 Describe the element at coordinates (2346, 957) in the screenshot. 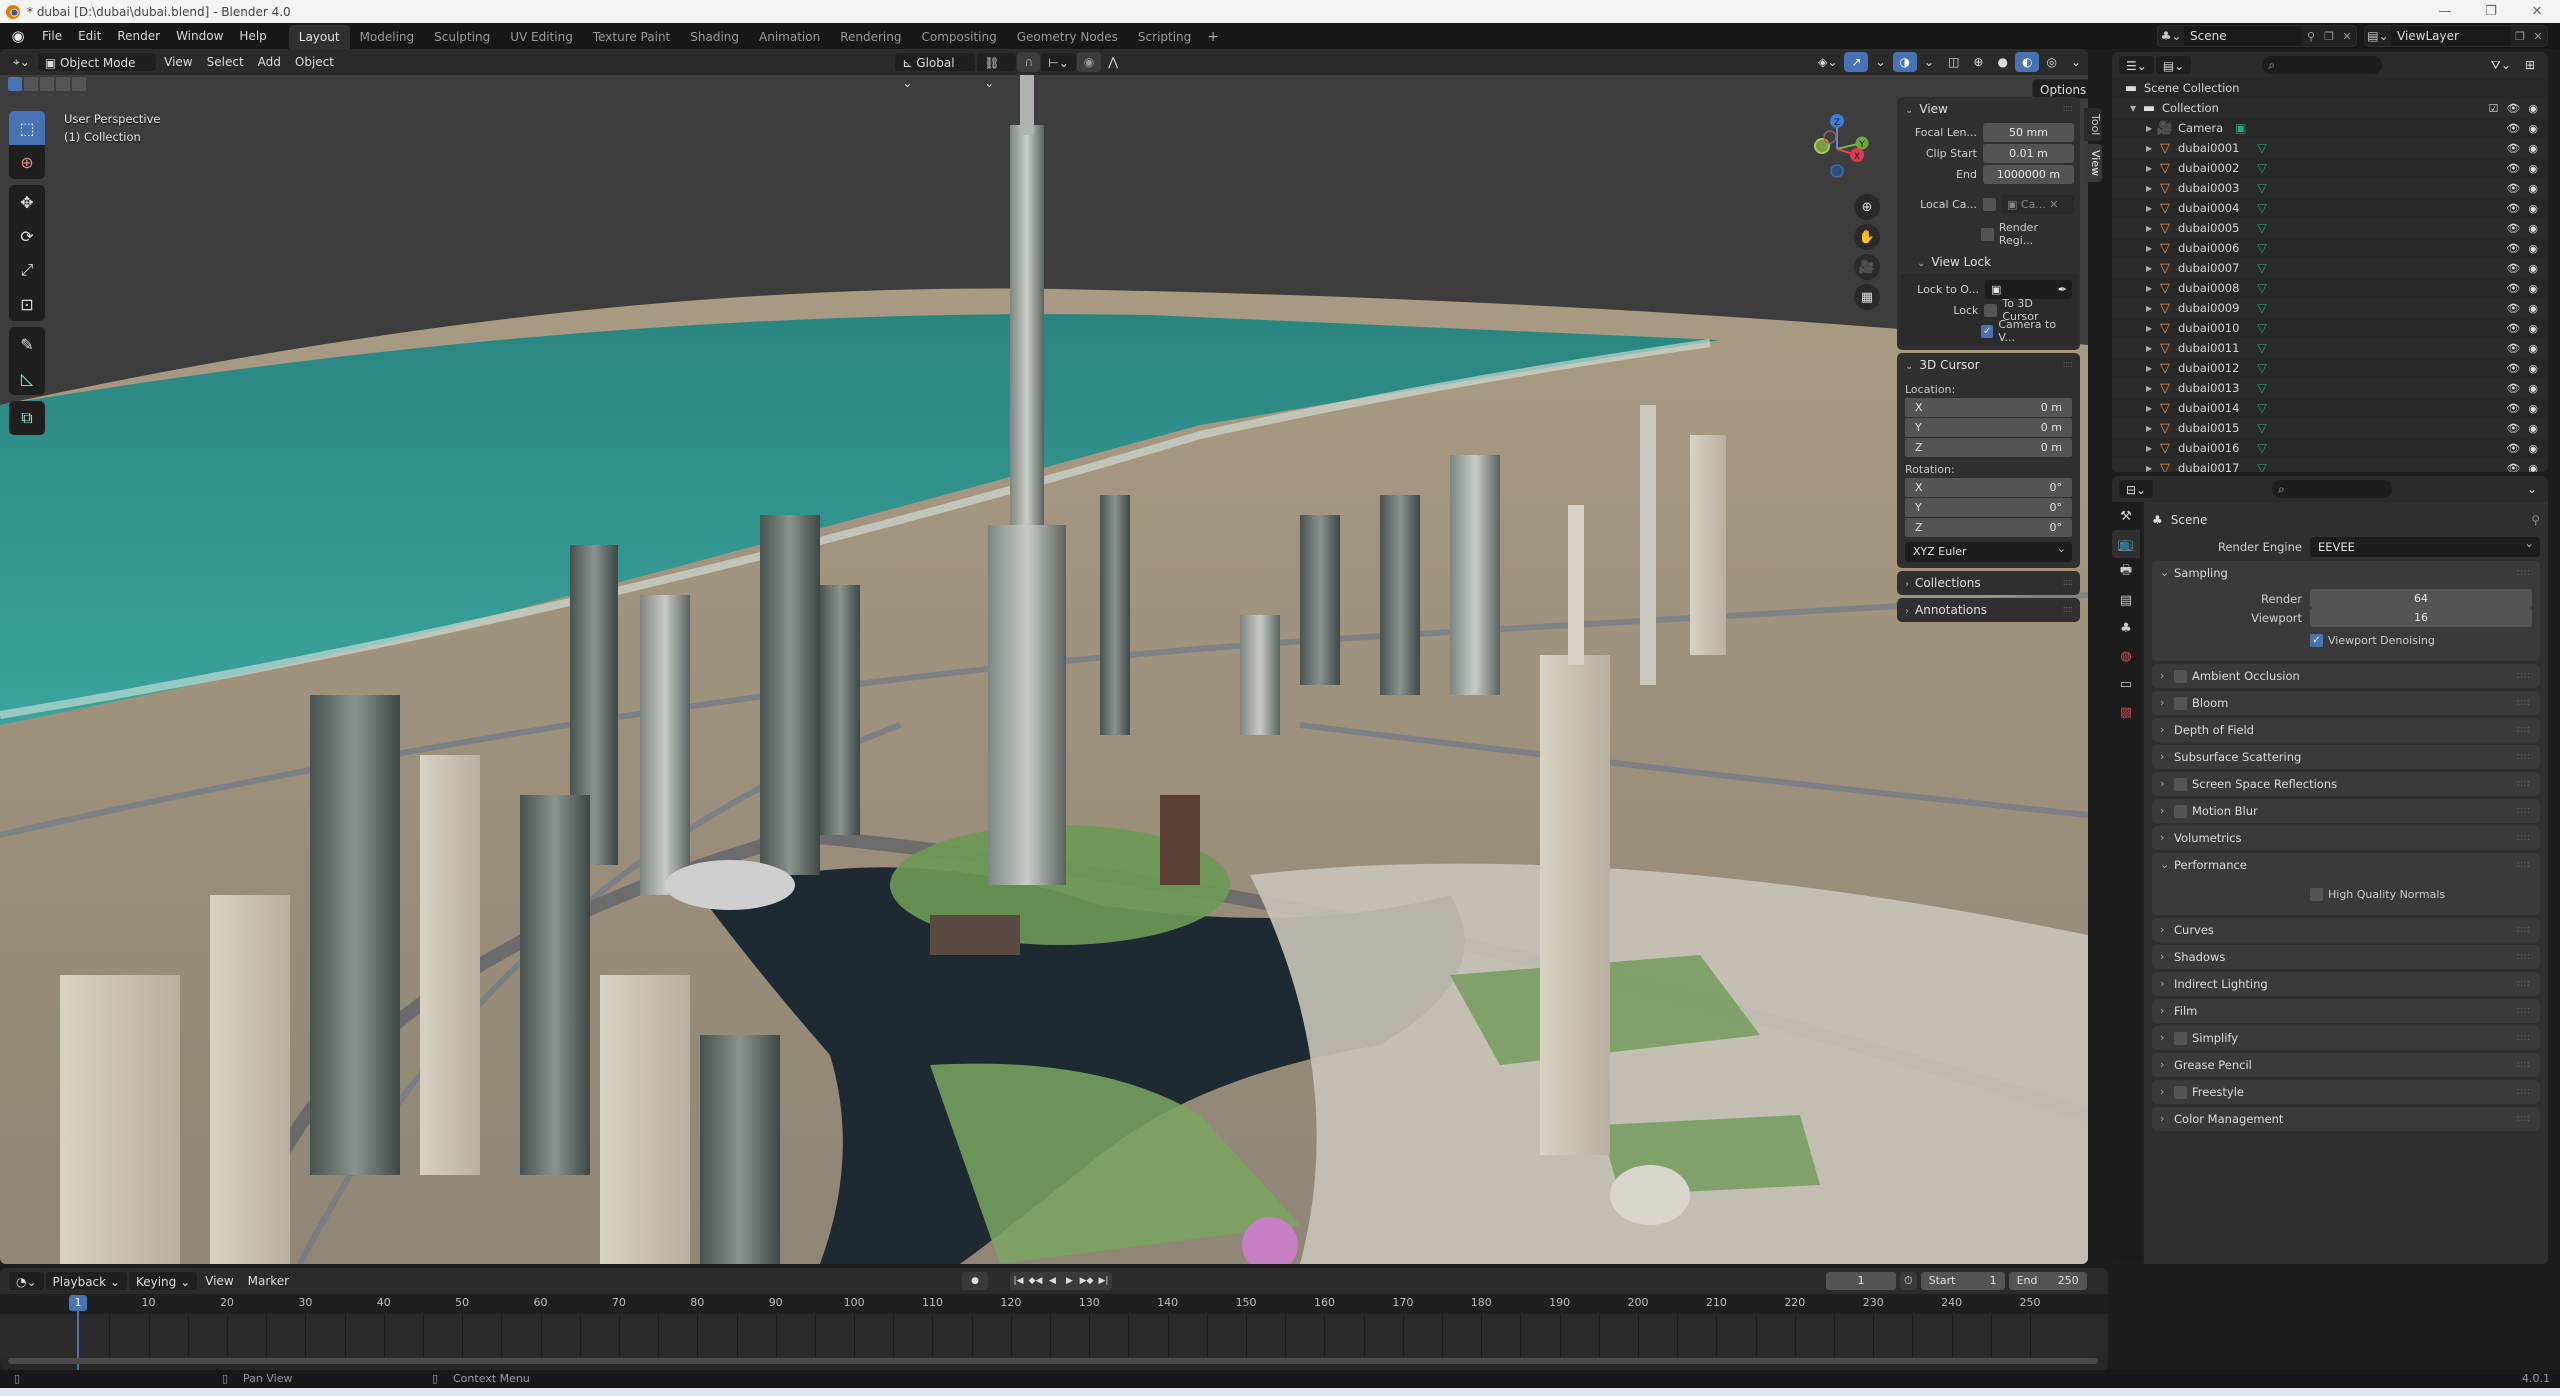

I see `panel-header: › Shadows::::` at that location.